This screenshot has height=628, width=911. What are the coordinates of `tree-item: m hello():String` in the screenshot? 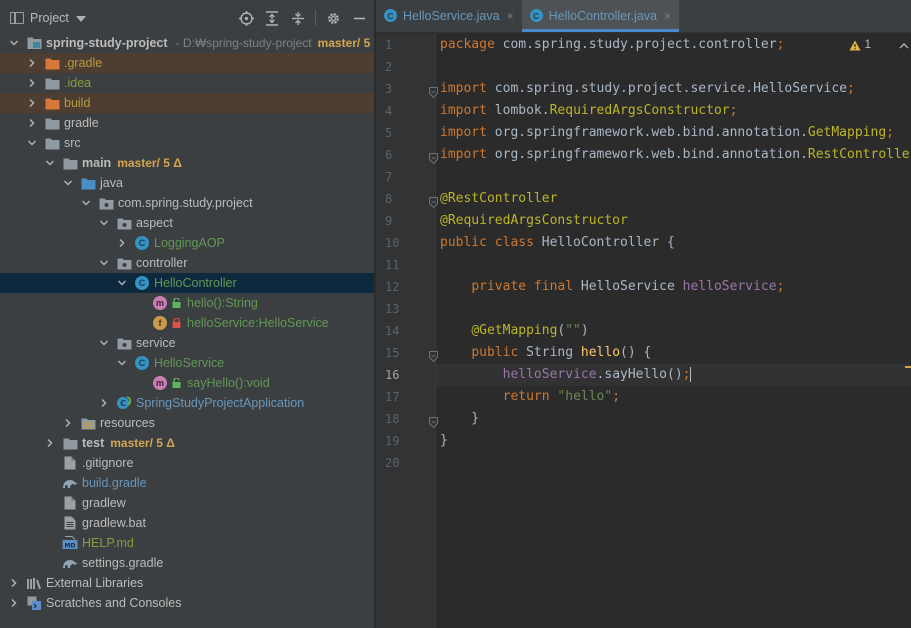 It's located at (187, 303).